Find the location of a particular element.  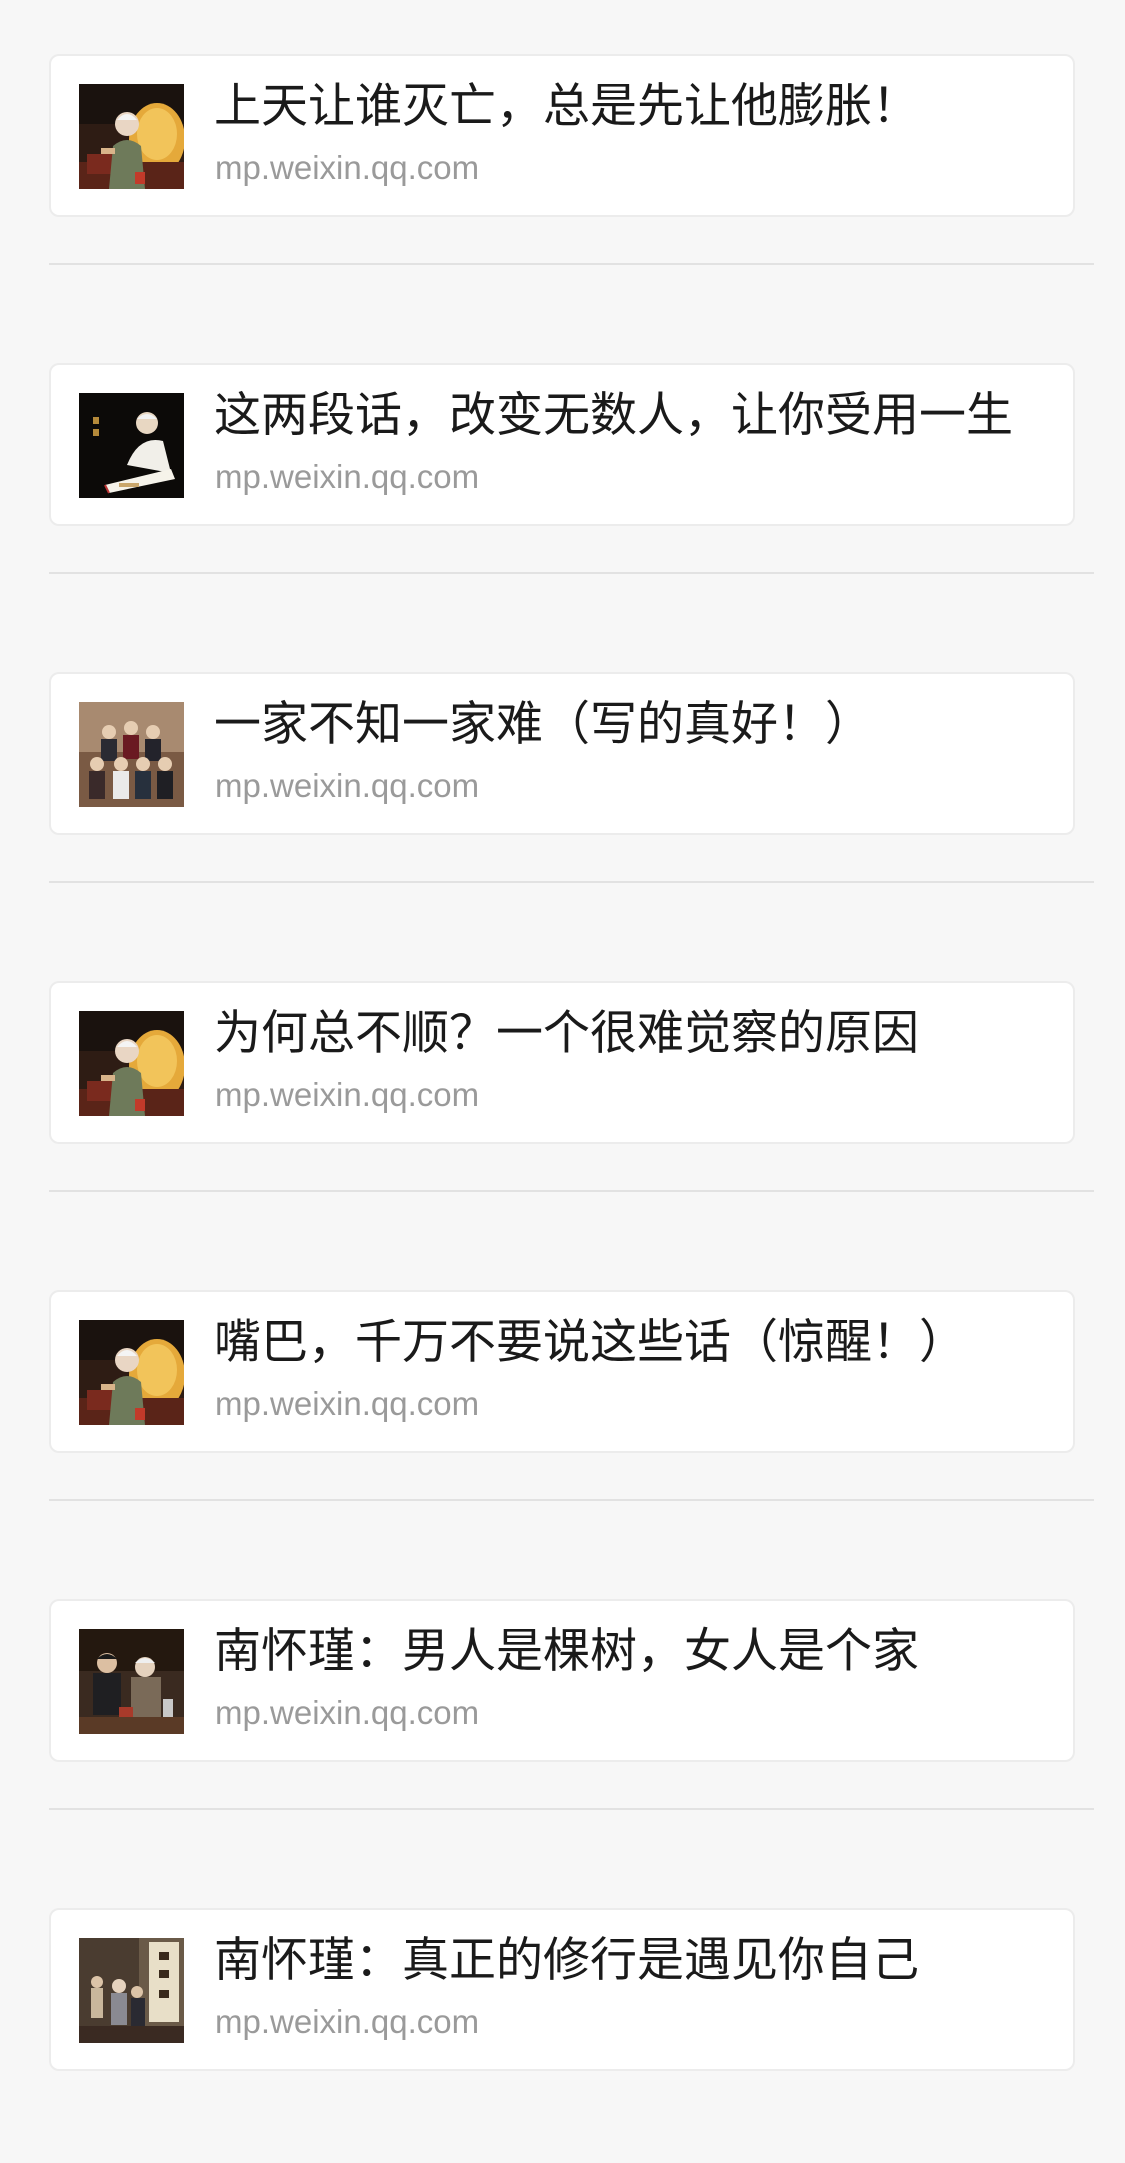

lecture-hall-calligraphy-thumbnail-icon is located at coordinates (131, 1990).